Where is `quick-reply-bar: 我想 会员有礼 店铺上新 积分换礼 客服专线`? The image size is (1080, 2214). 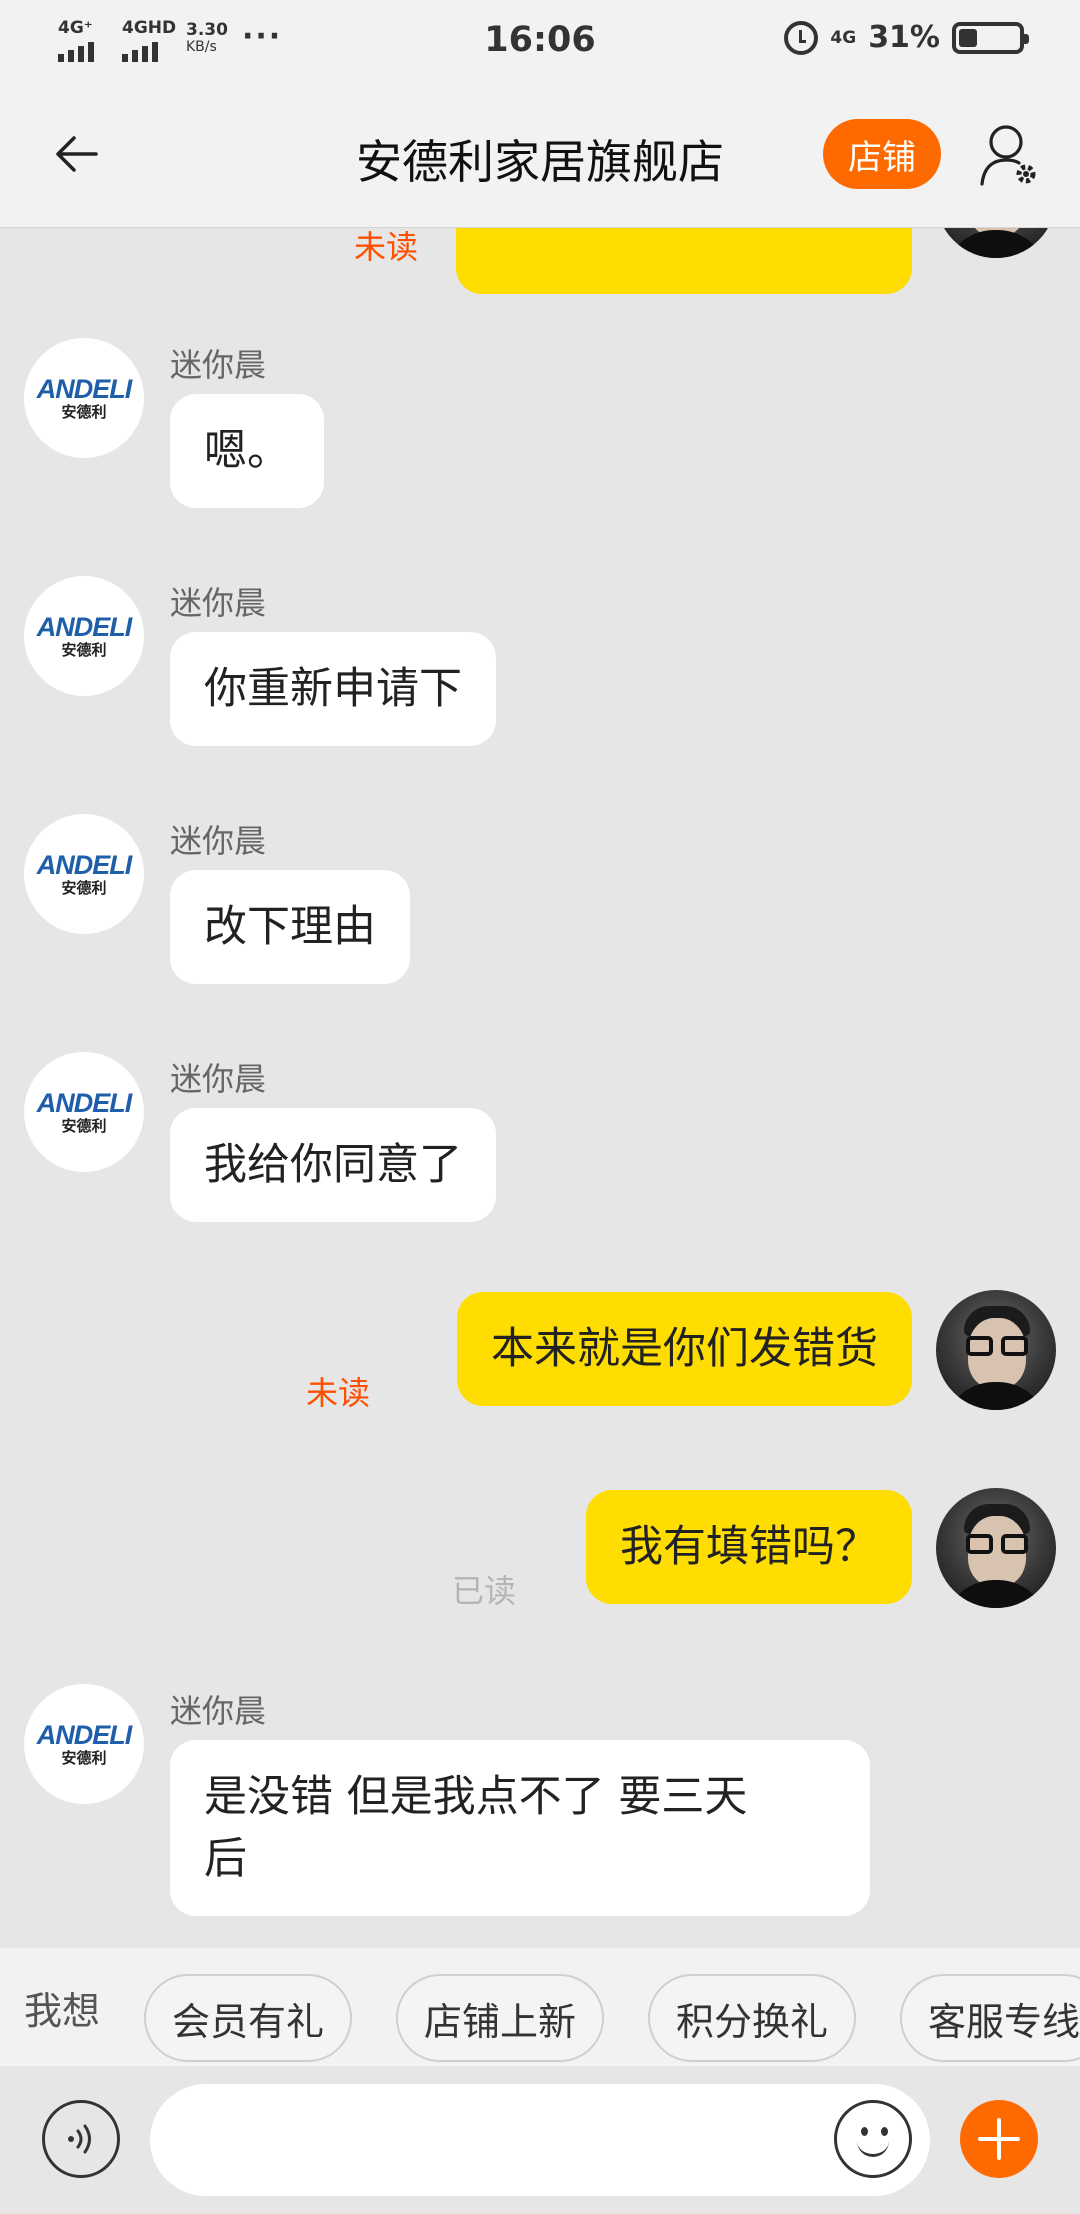
quick-reply-bar: 我想 会员有礼 店铺上新 积分换礼 客服专线 is located at coordinates (540, 2007).